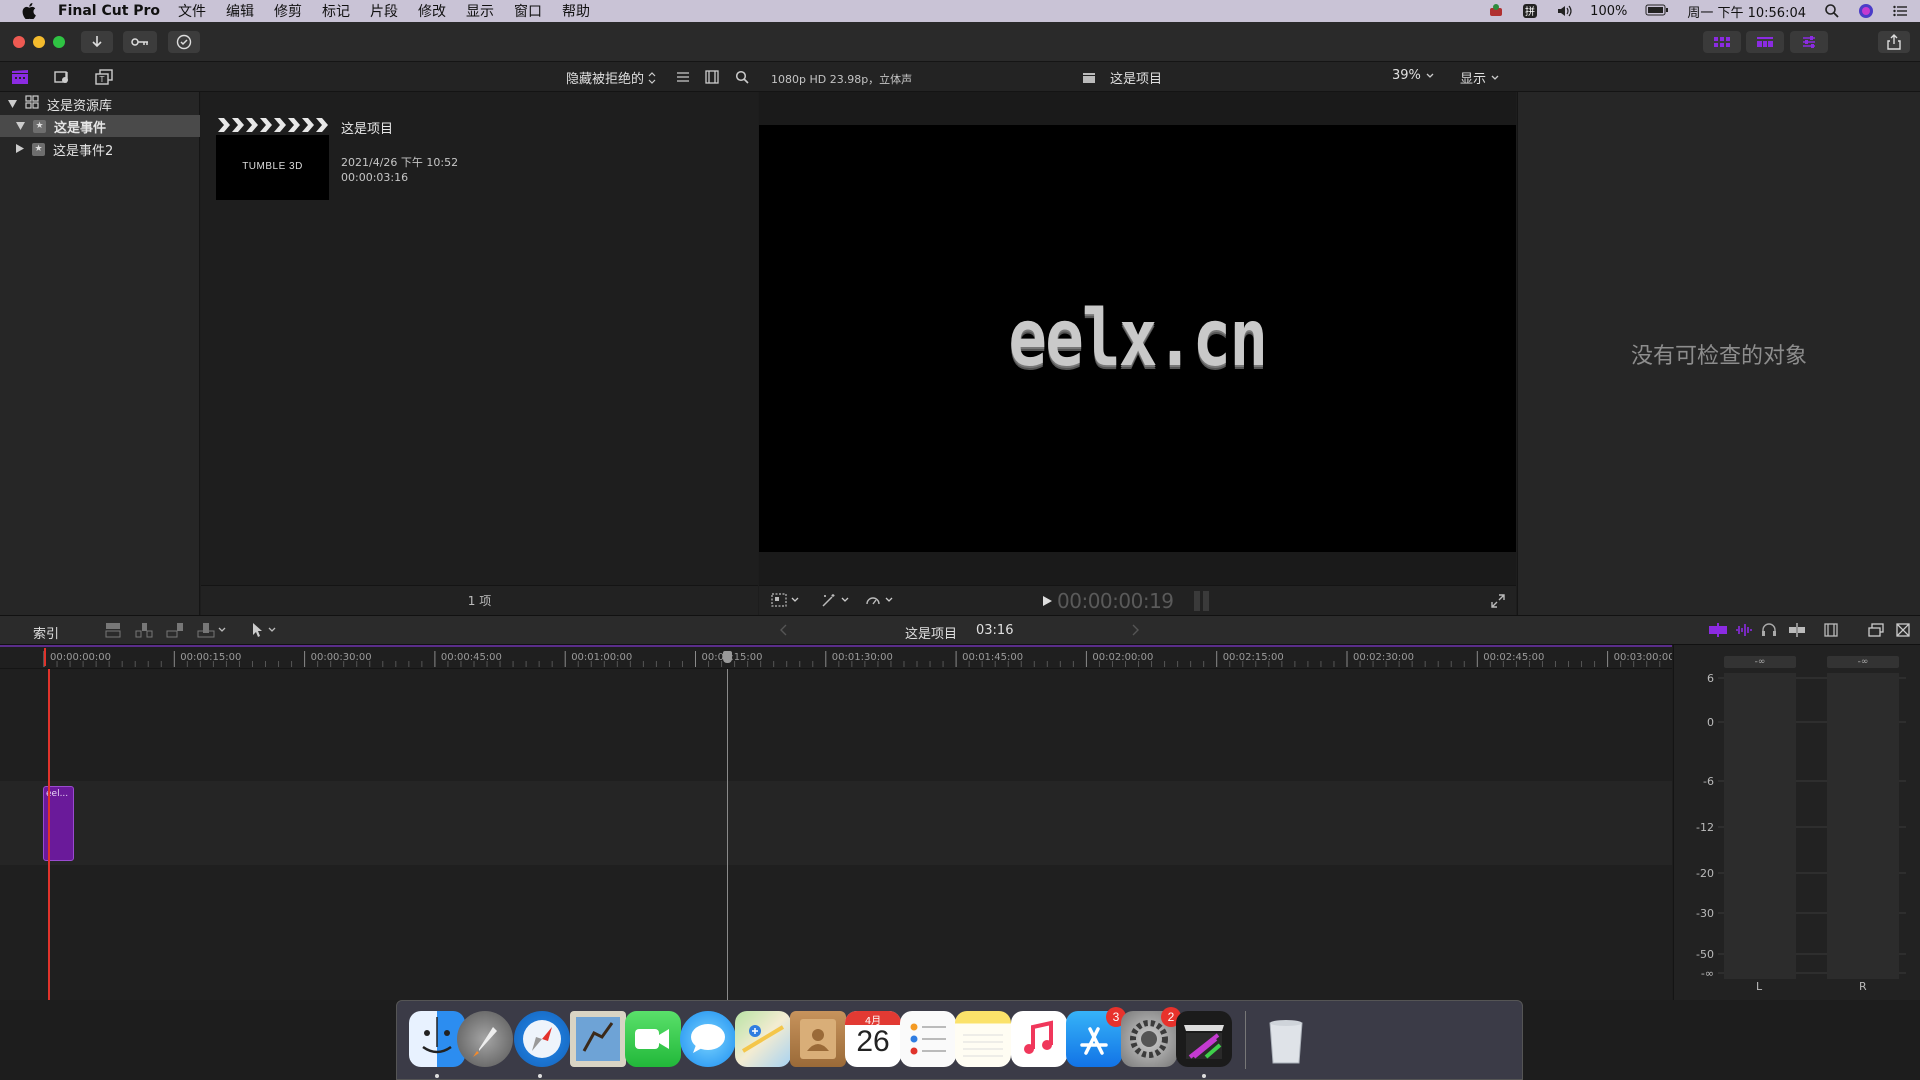 This screenshot has height=1080, width=1920. I want to click on event-star-icon: ★, so click(38, 149).